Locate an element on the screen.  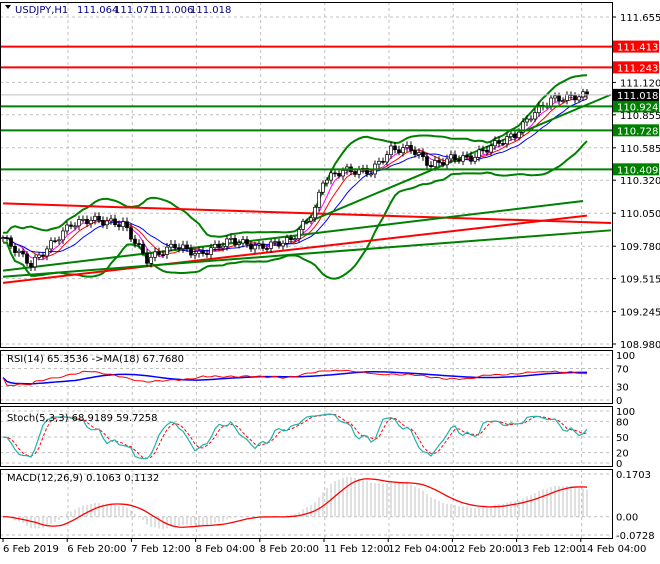
x-tick-label: 8 Feb 20:00 is located at coordinates (289, 549).